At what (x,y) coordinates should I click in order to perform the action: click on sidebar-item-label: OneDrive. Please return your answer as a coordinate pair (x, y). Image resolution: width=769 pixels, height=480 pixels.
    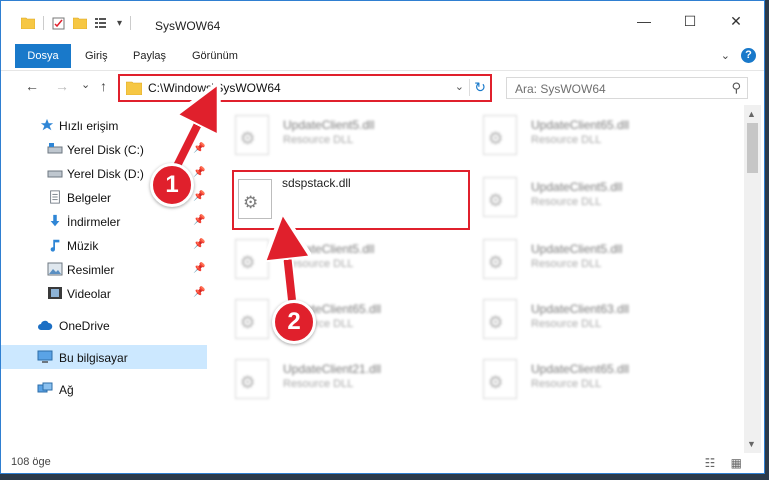
    Looking at the image, I should click on (84, 326).